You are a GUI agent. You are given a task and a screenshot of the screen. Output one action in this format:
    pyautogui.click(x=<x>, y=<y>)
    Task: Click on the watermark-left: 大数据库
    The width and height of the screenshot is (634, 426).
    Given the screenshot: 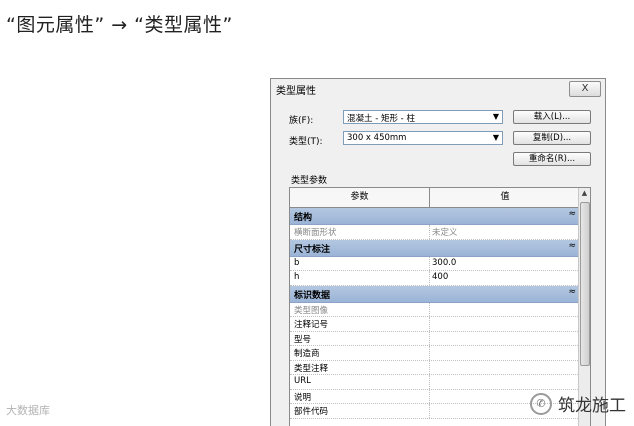 What is the action you would take?
    pyautogui.click(x=28, y=410)
    